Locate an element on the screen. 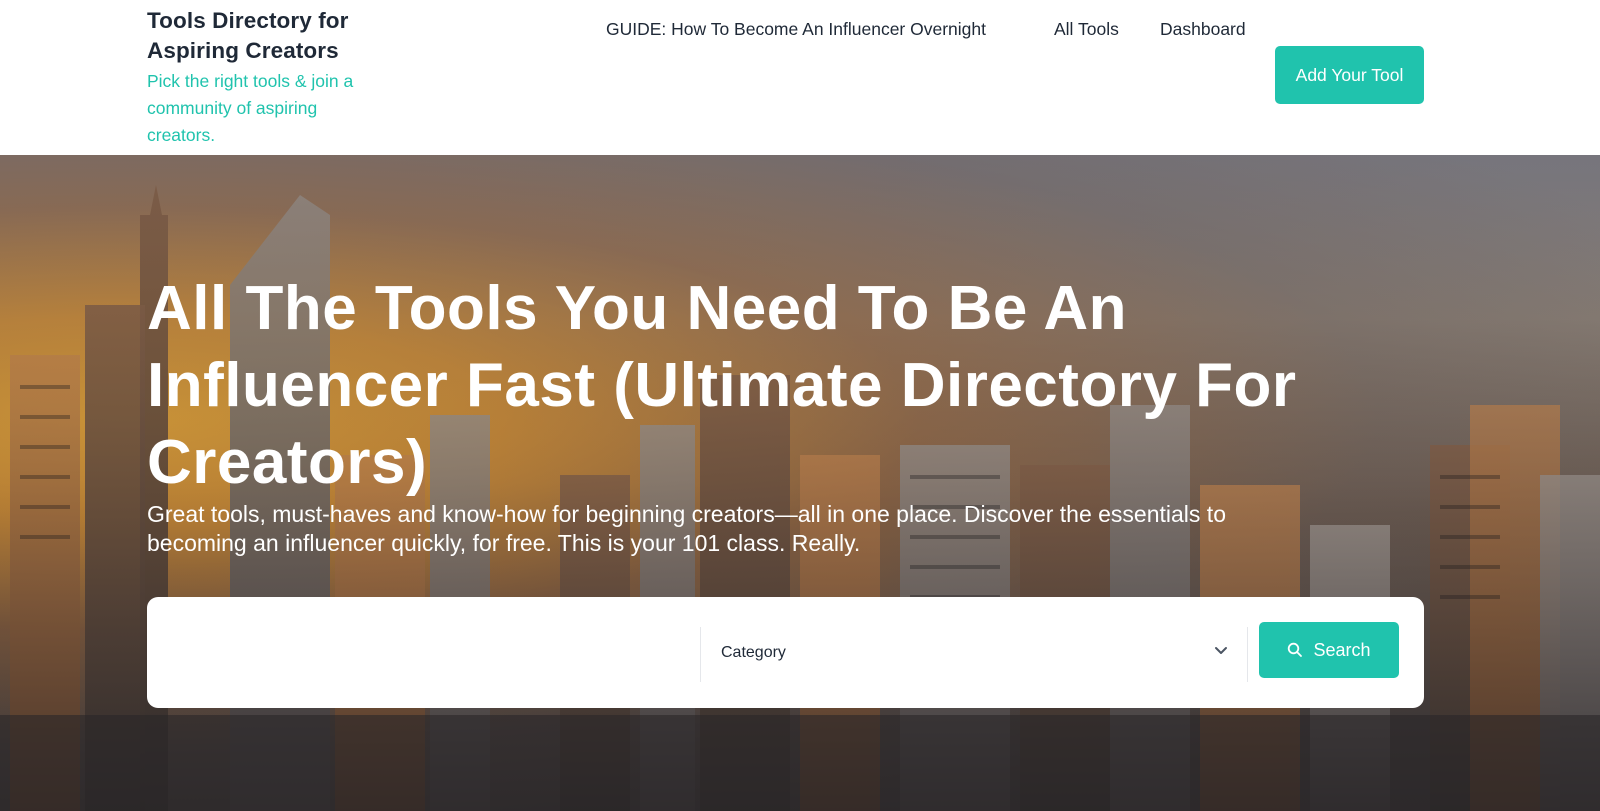 Image resolution: width=1600 pixels, height=811 pixels. search-icon is located at coordinates (1295, 649).